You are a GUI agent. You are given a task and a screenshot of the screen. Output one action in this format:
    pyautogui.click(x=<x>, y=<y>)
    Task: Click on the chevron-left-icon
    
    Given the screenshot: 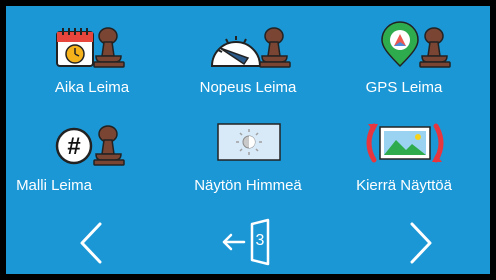 What is the action you would take?
    pyautogui.click(x=94, y=243)
    